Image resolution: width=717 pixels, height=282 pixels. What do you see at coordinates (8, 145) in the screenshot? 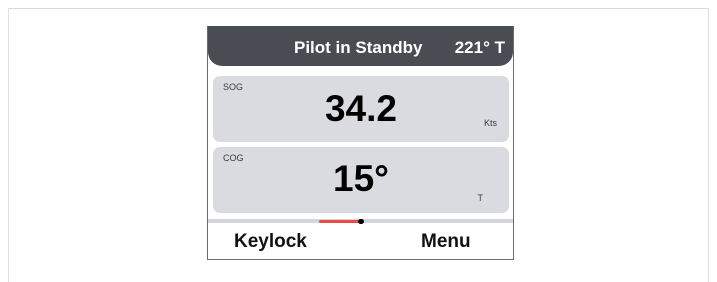
I see `frame-left-border` at bounding box center [8, 145].